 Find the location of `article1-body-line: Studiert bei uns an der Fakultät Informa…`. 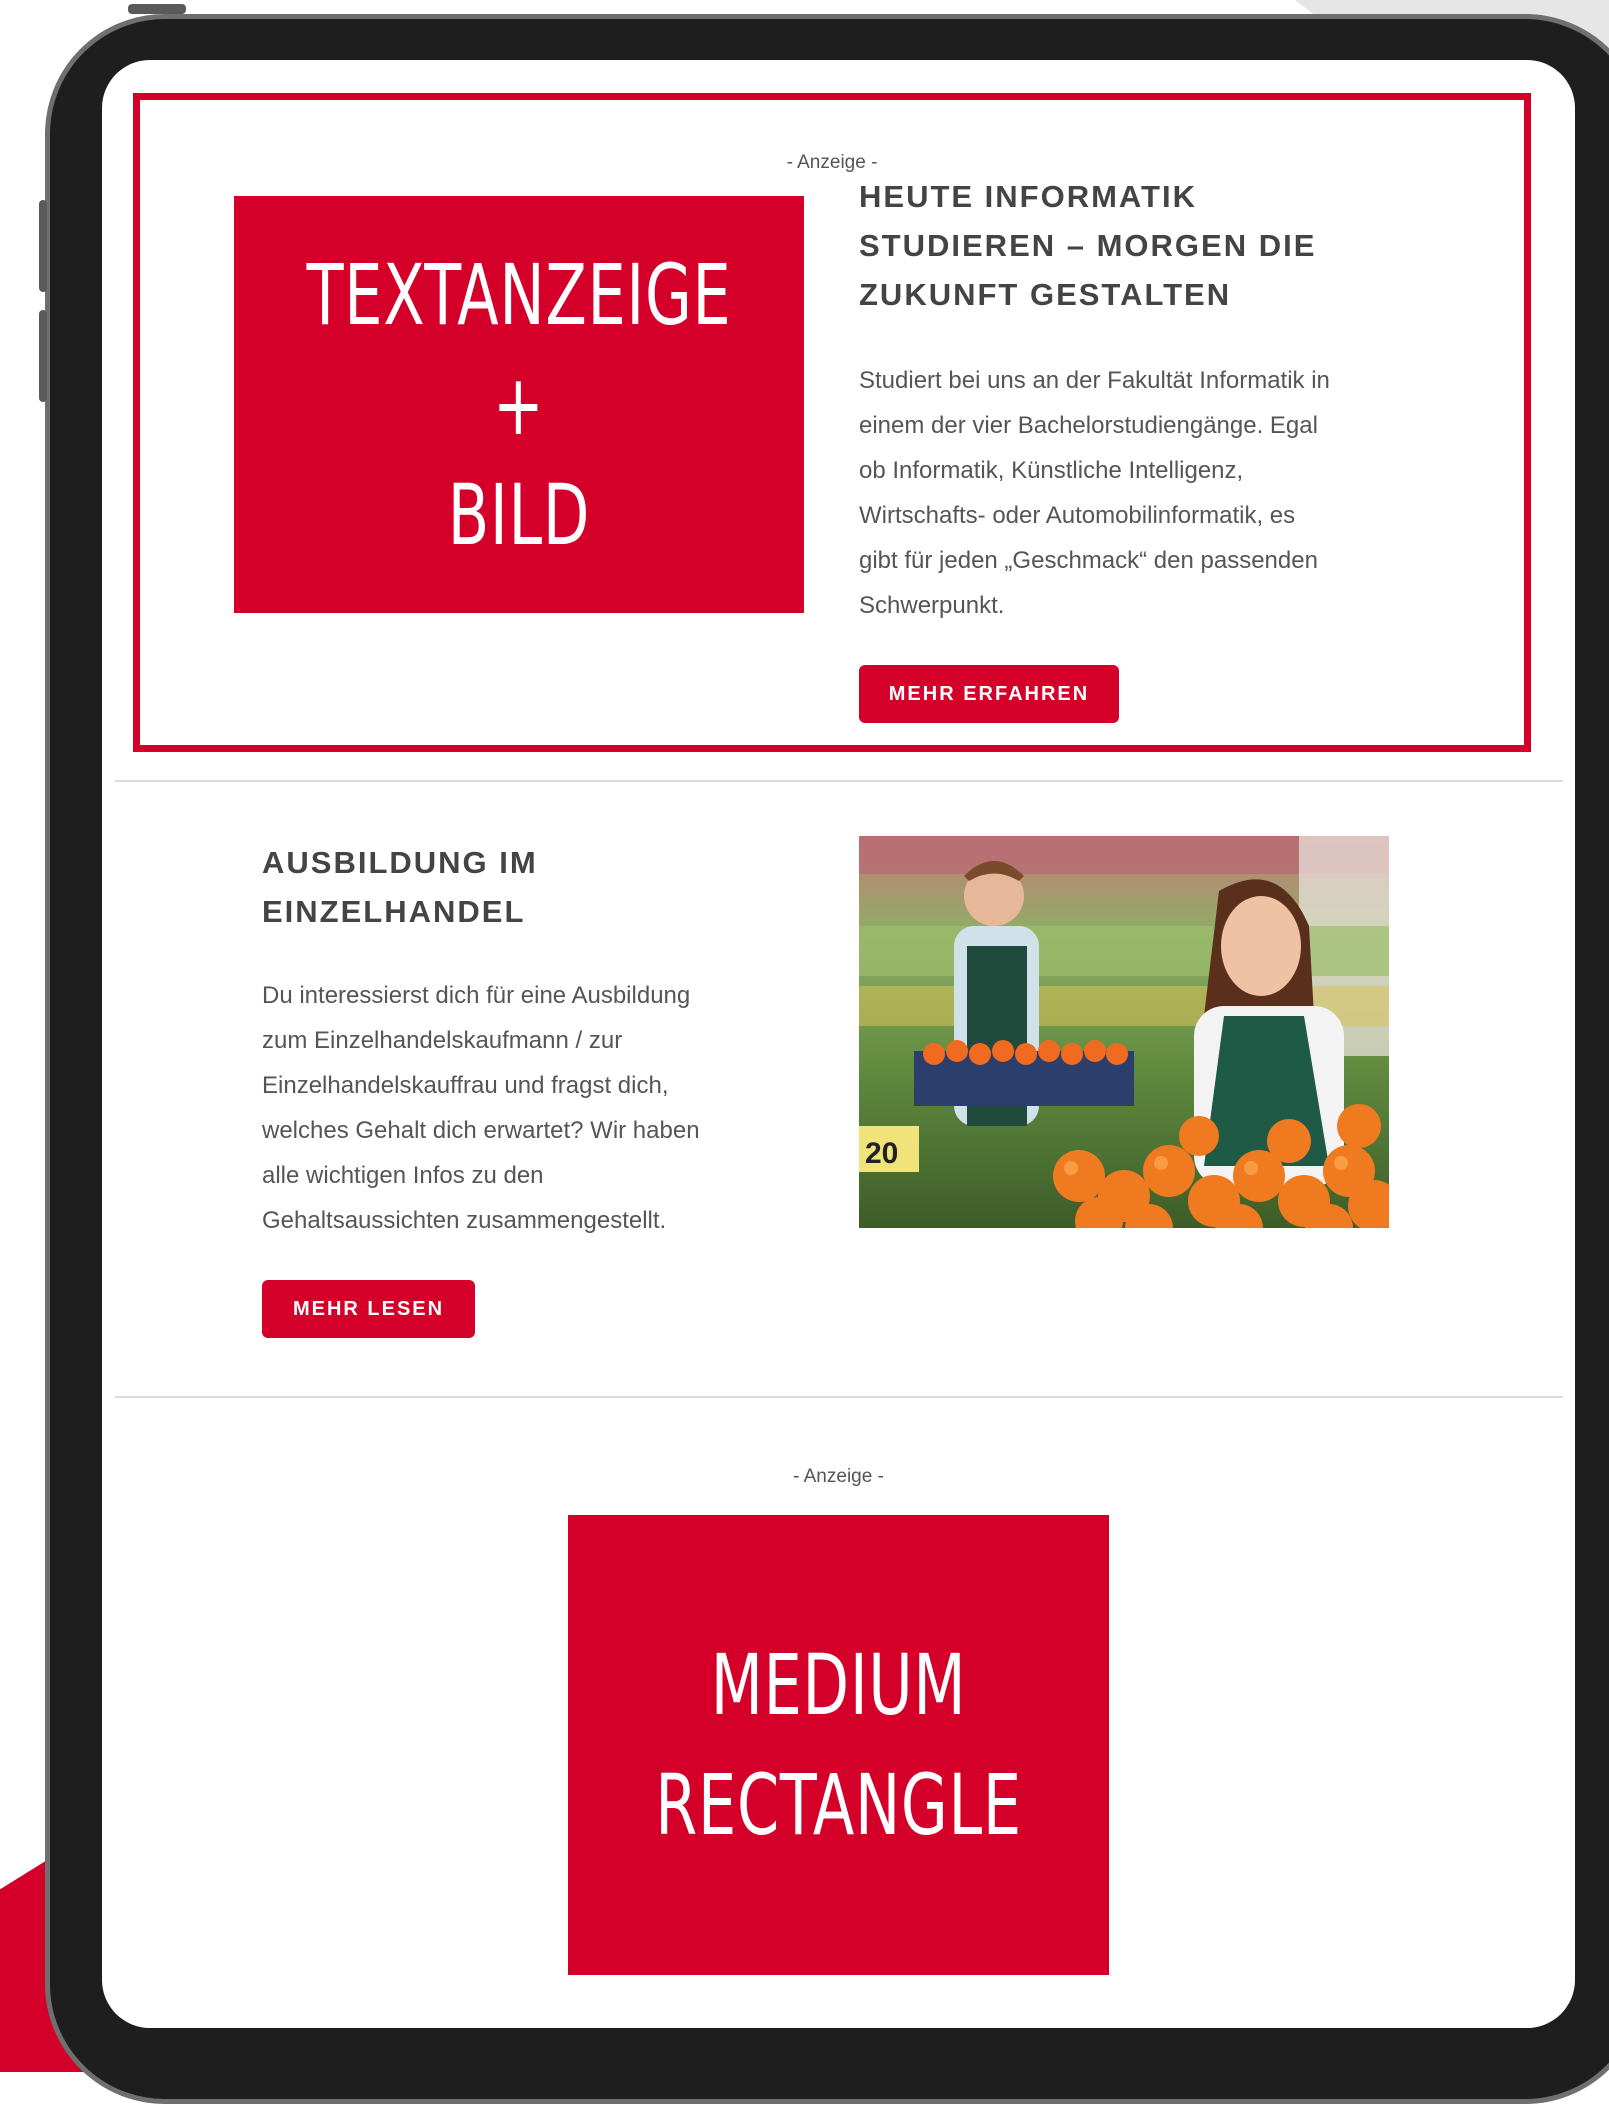

article1-body-line: Studiert bei uns an der Fakultät Informa… is located at coordinates (1094, 380).